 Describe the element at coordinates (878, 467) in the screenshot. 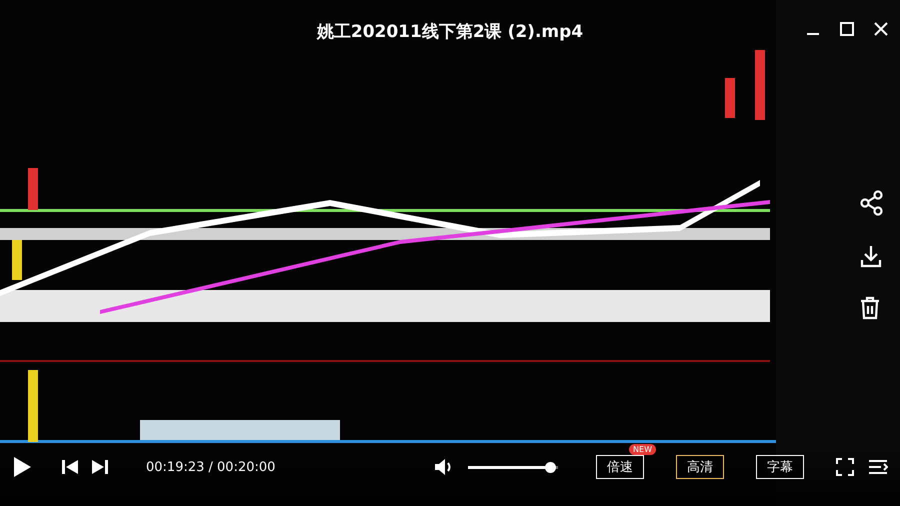

I see `playlist-icon` at that location.